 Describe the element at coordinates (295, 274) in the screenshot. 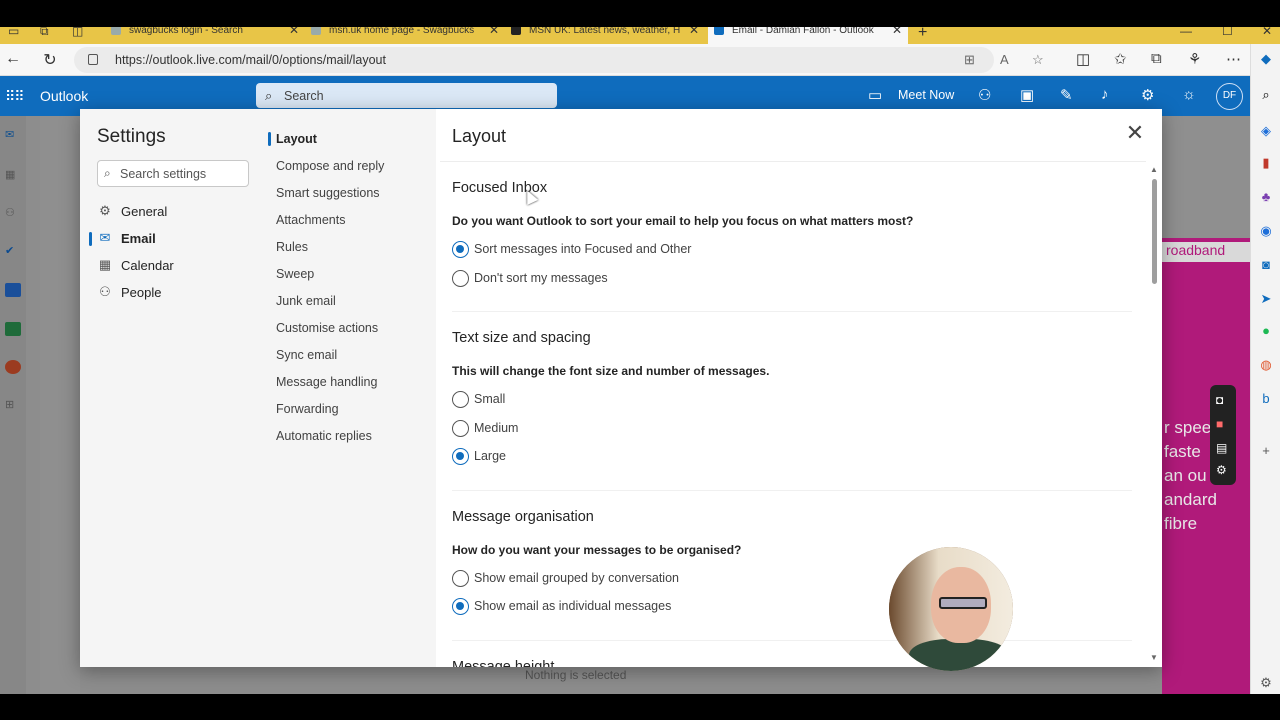

I see `subitem-sweep: Sweep` at that location.